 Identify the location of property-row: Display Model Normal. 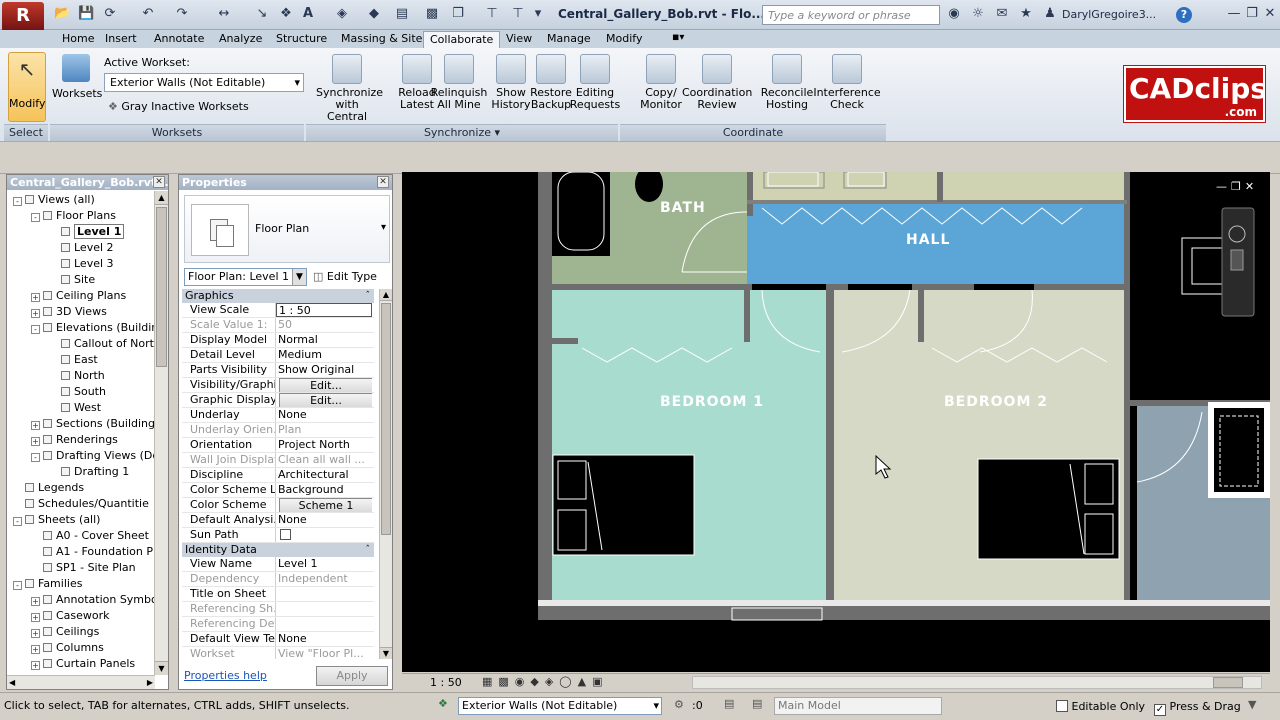
(278, 340).